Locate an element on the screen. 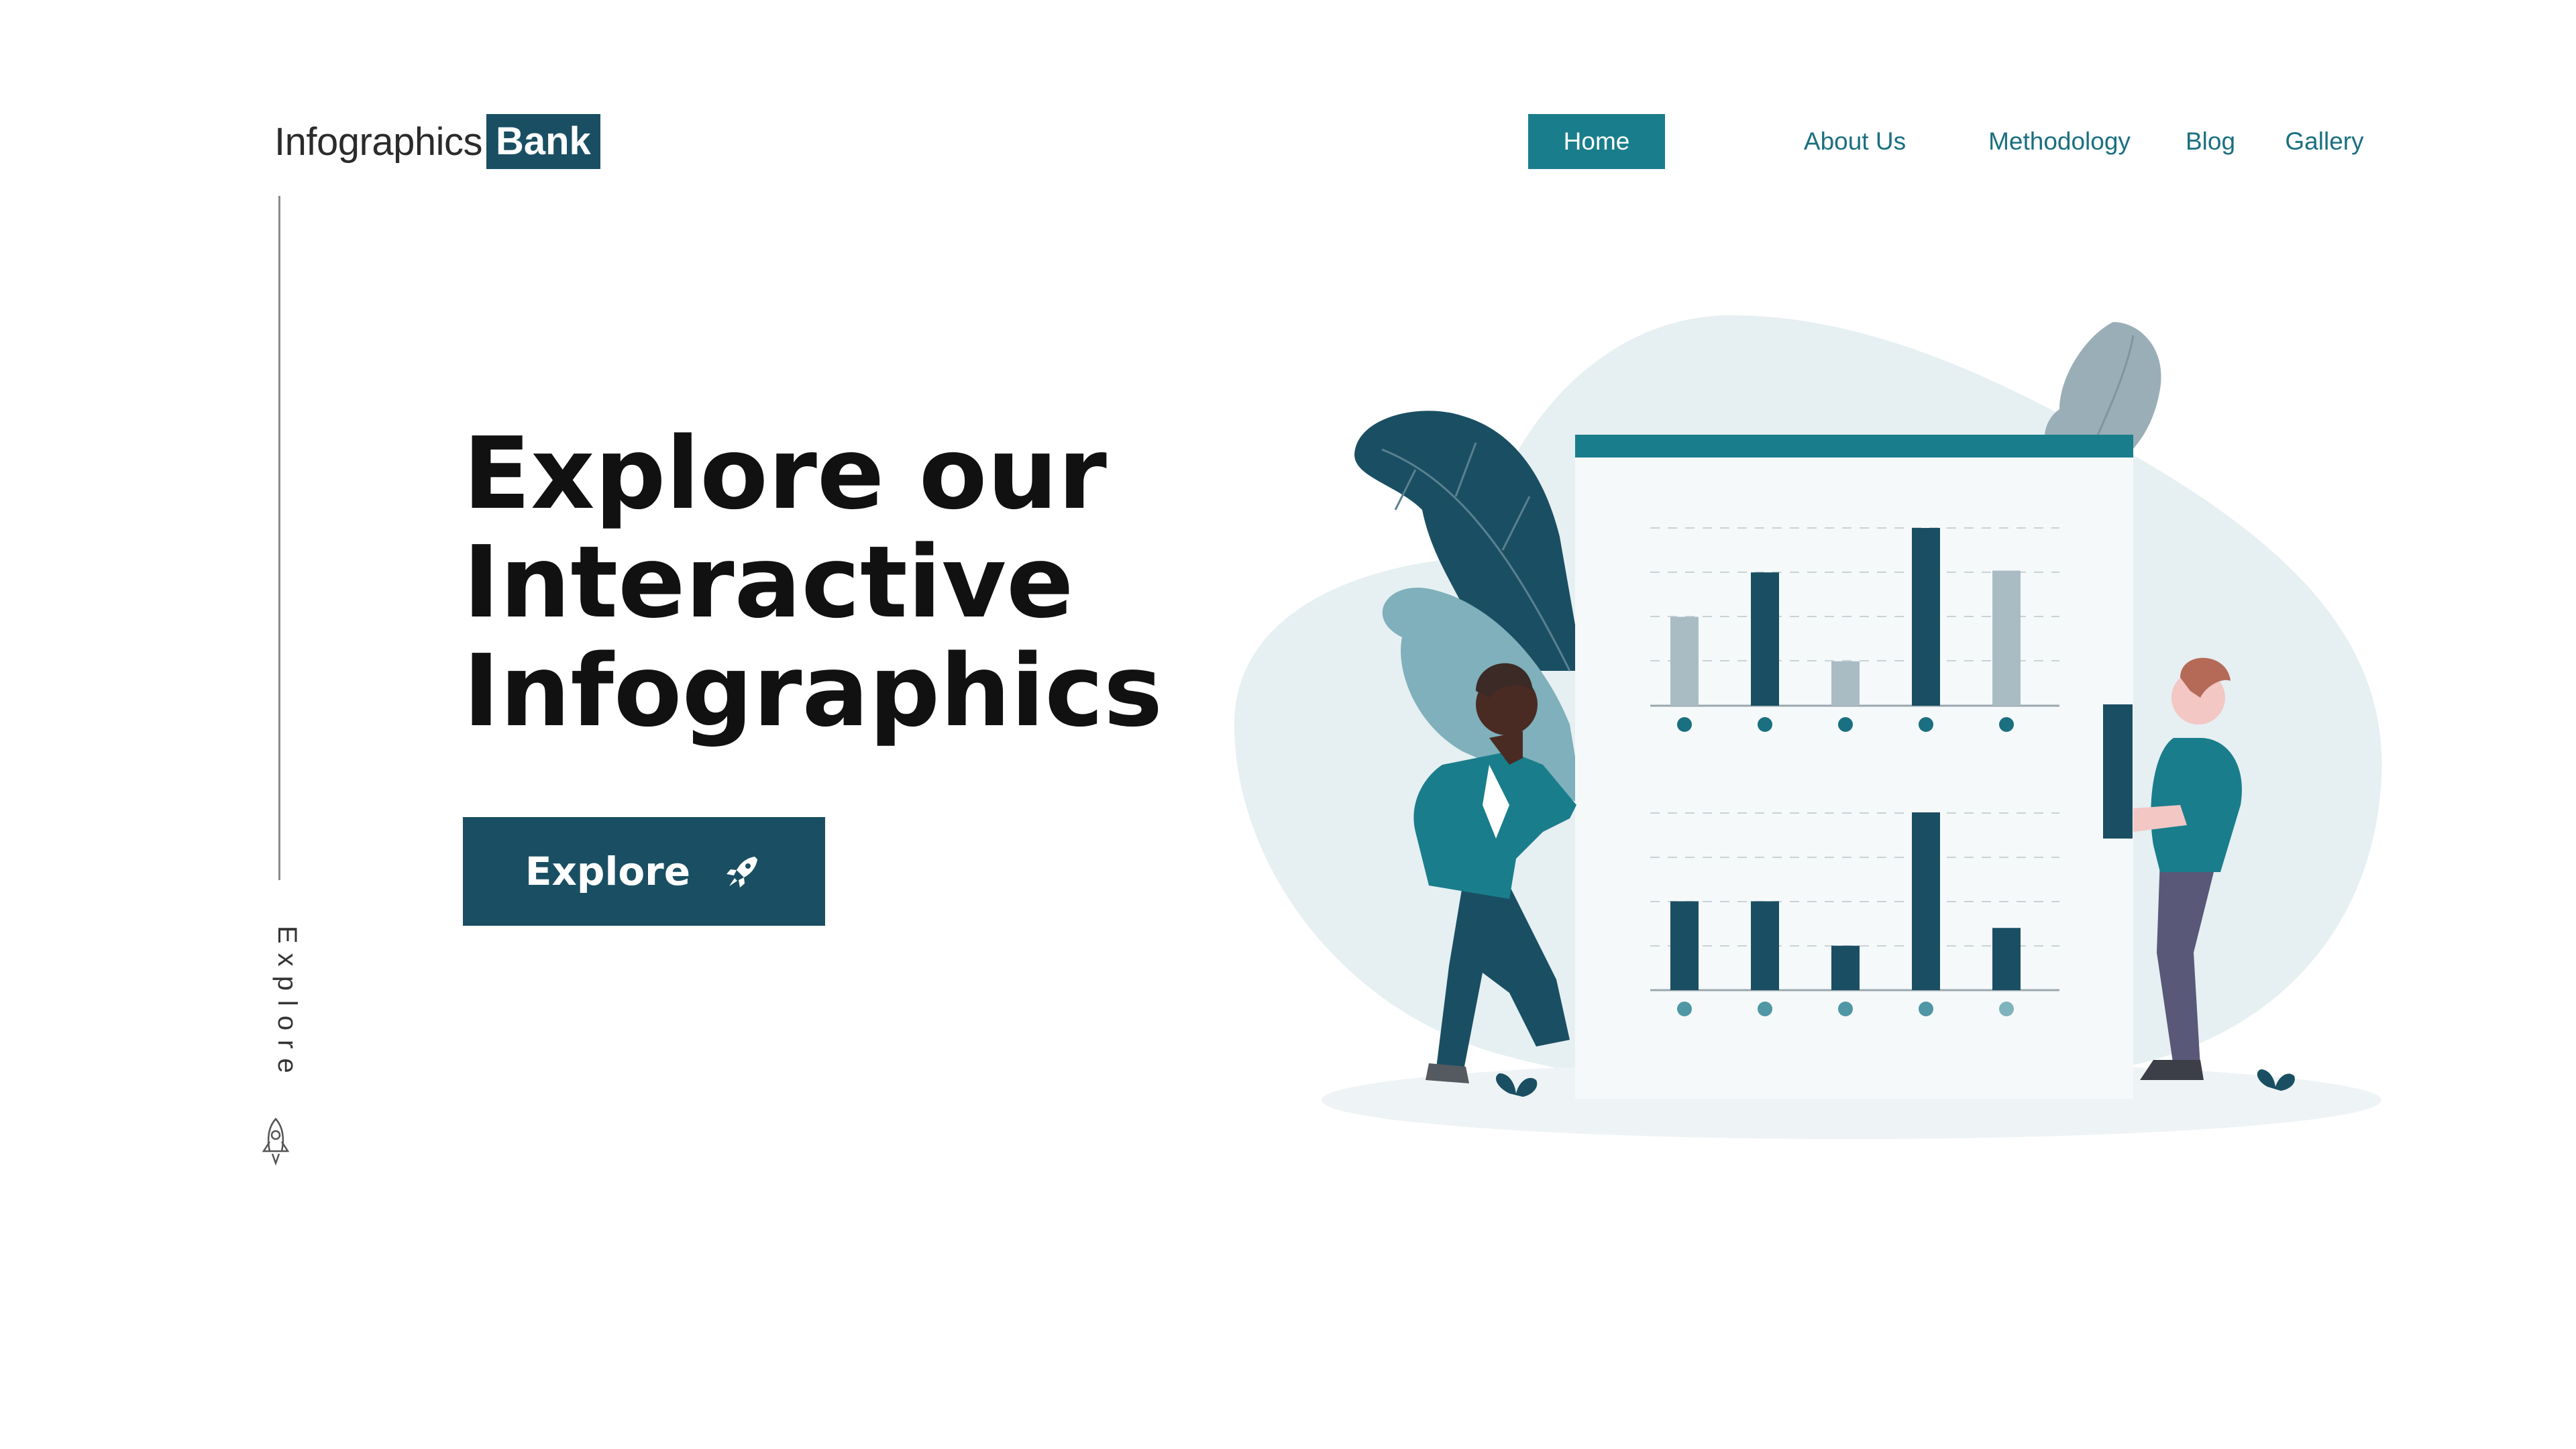 Image resolution: width=2576 pixels, height=1449 pixels. side-explore-label: Explore is located at coordinates (287, 1006).